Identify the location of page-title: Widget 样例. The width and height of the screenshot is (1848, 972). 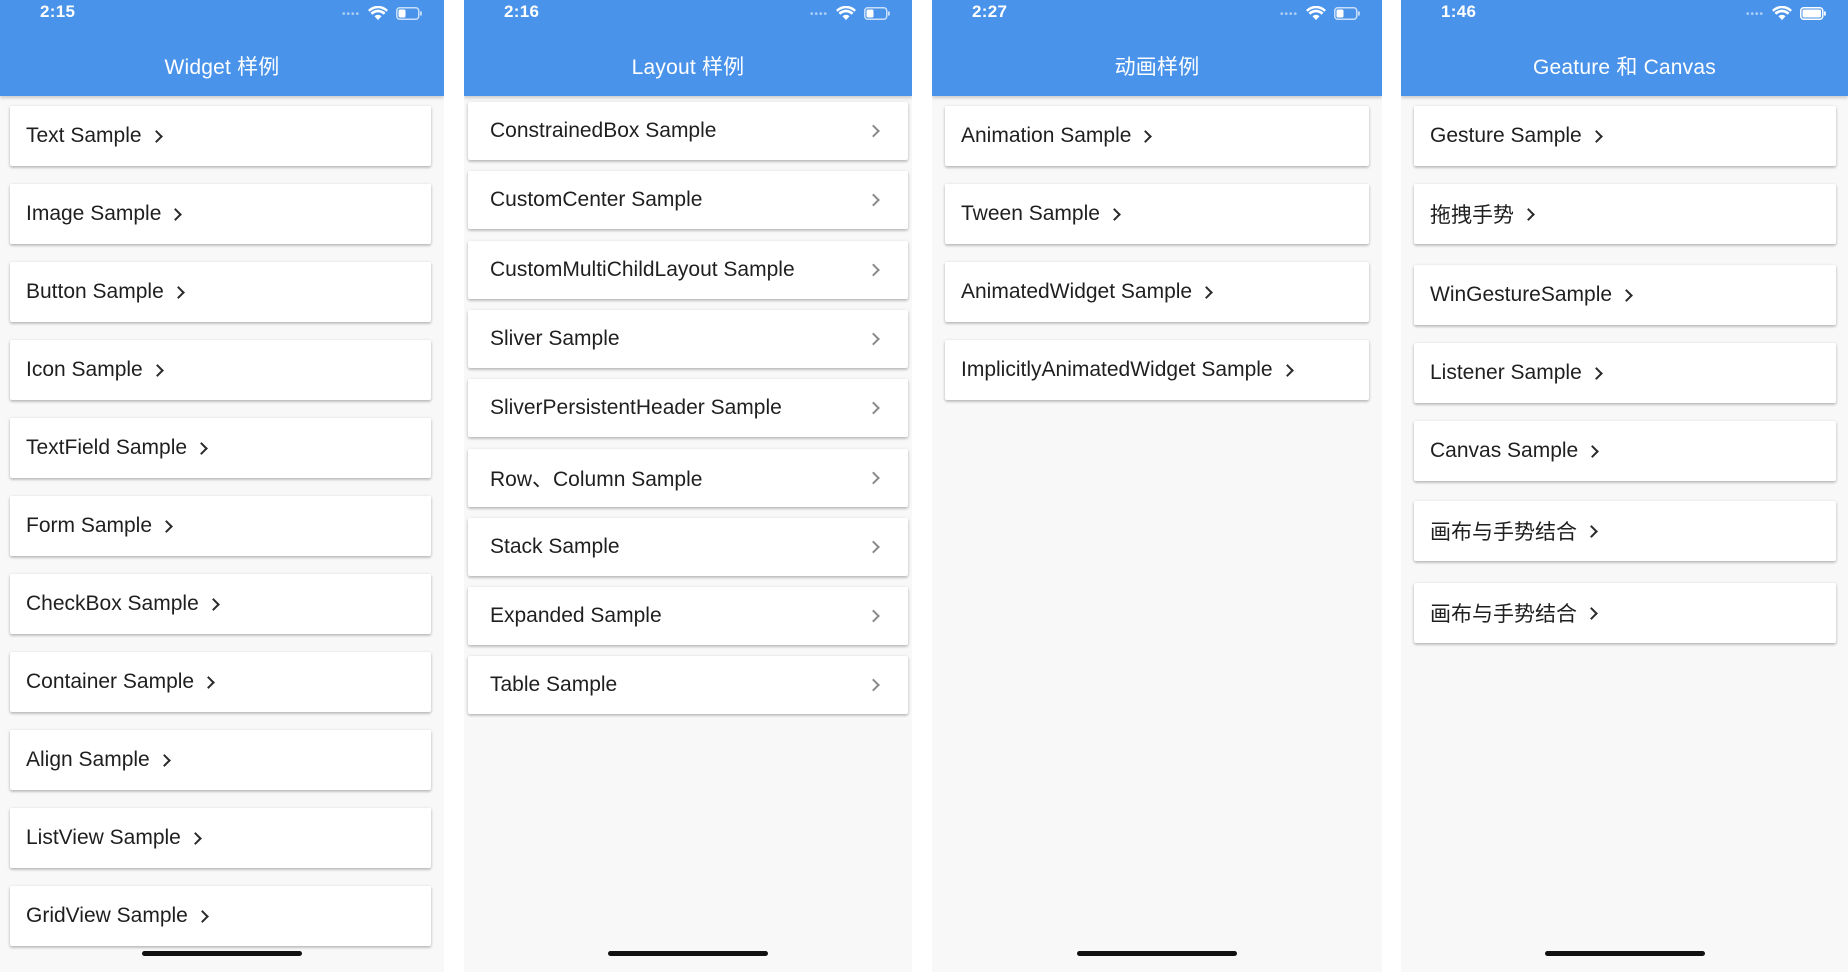
(222, 67).